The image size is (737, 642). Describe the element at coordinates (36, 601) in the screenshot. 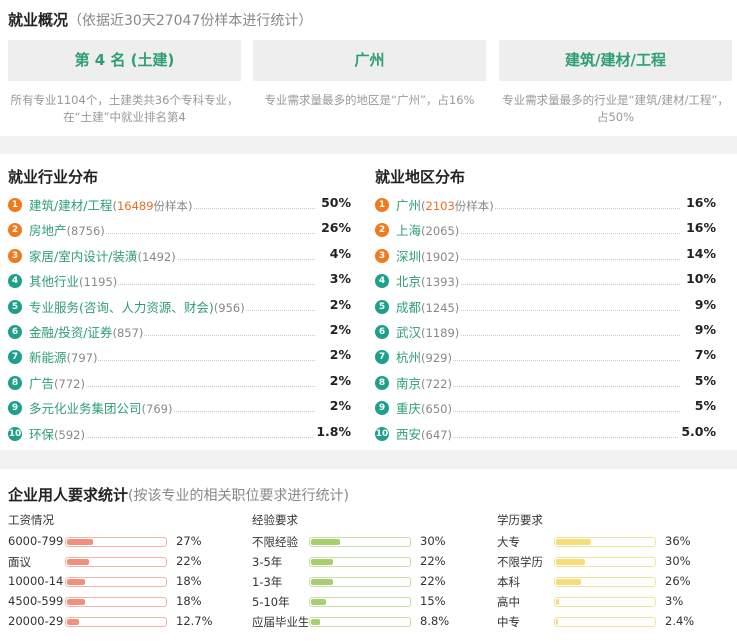

I see `salary-label: 4500-5999` at that location.